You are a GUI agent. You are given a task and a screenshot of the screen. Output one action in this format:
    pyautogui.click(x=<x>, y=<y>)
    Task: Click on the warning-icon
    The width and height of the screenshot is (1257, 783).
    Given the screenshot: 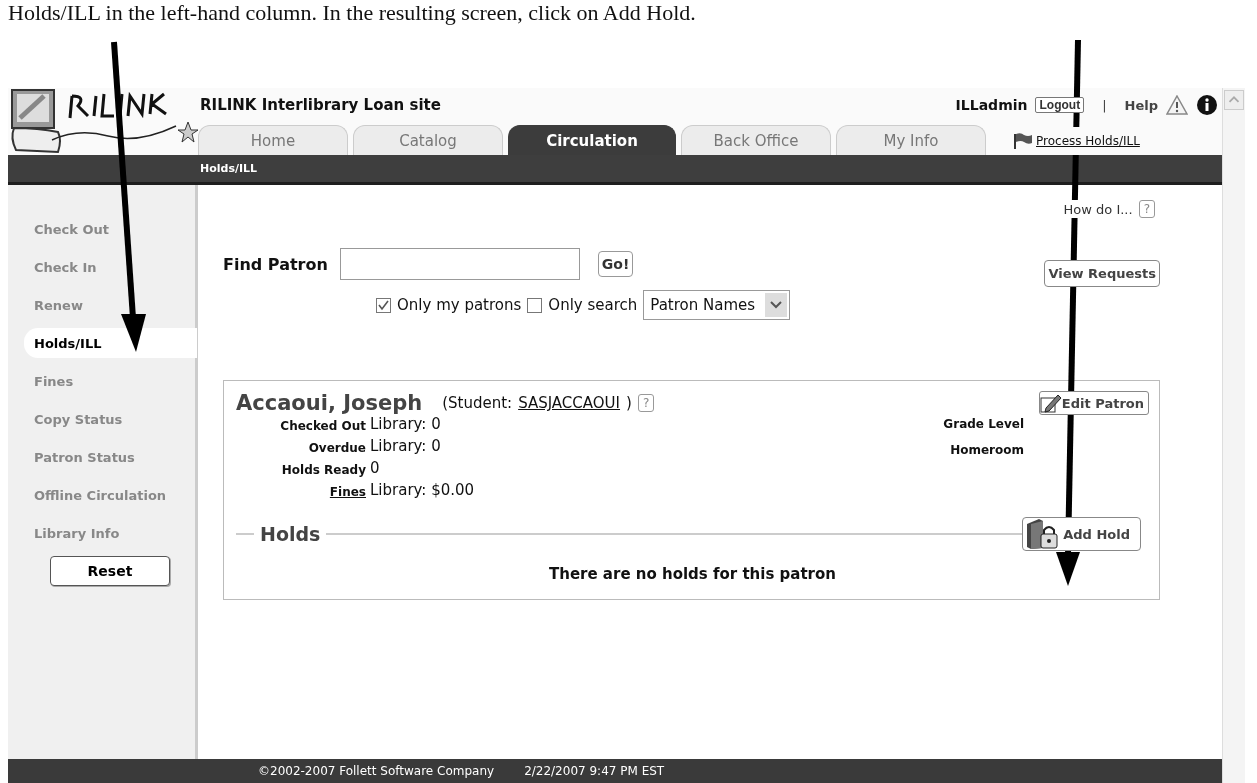 What is the action you would take?
    pyautogui.click(x=1177, y=105)
    